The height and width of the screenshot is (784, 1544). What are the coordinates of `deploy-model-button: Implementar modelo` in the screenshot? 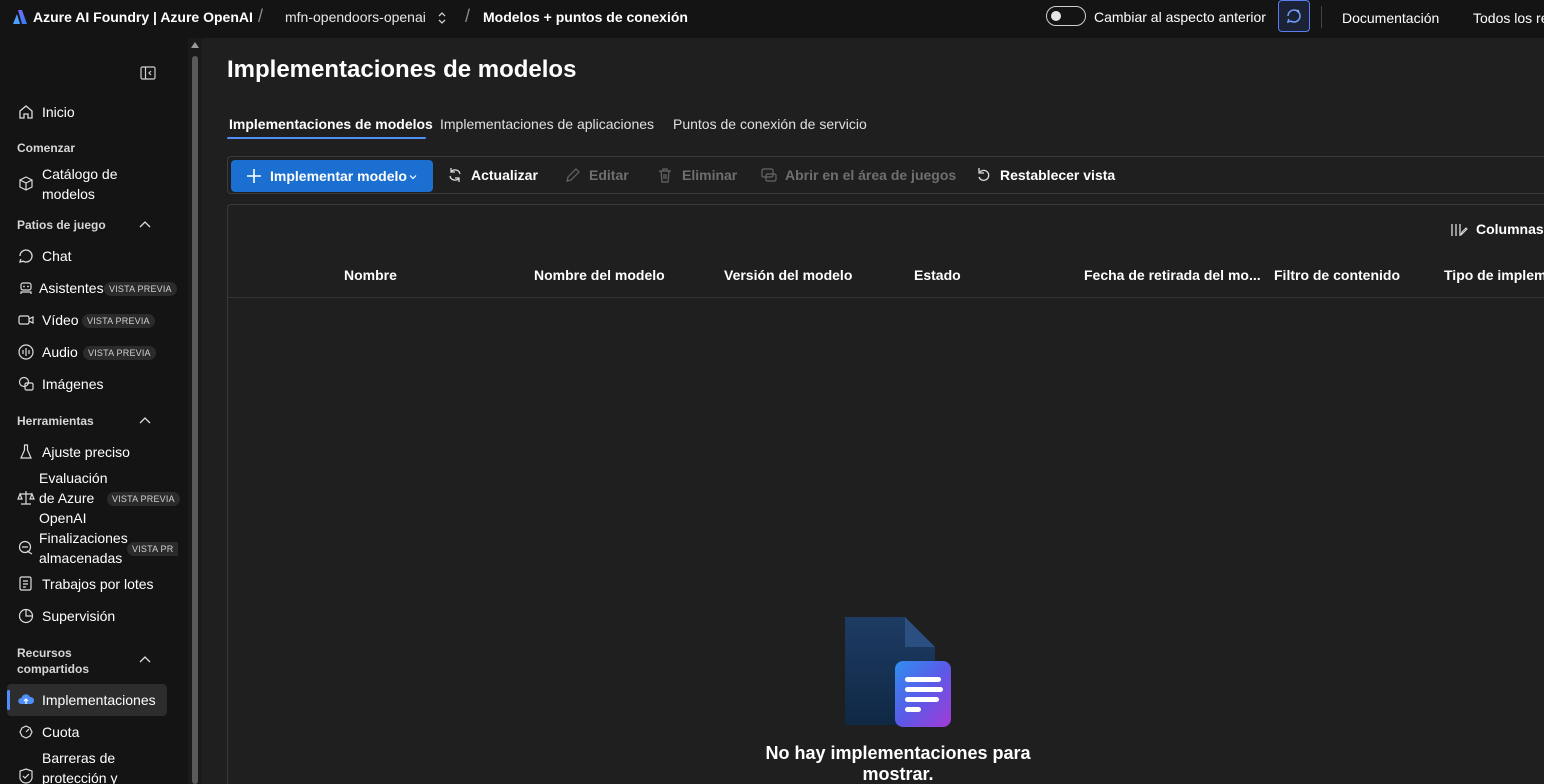 It's located at (332, 176).